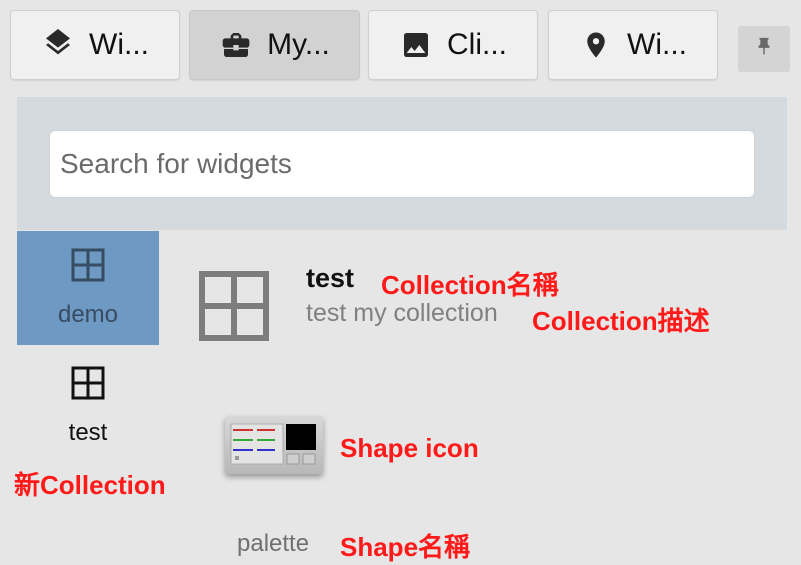 This screenshot has width=801, height=565. I want to click on sidebar-item-label: demo, so click(88, 314).